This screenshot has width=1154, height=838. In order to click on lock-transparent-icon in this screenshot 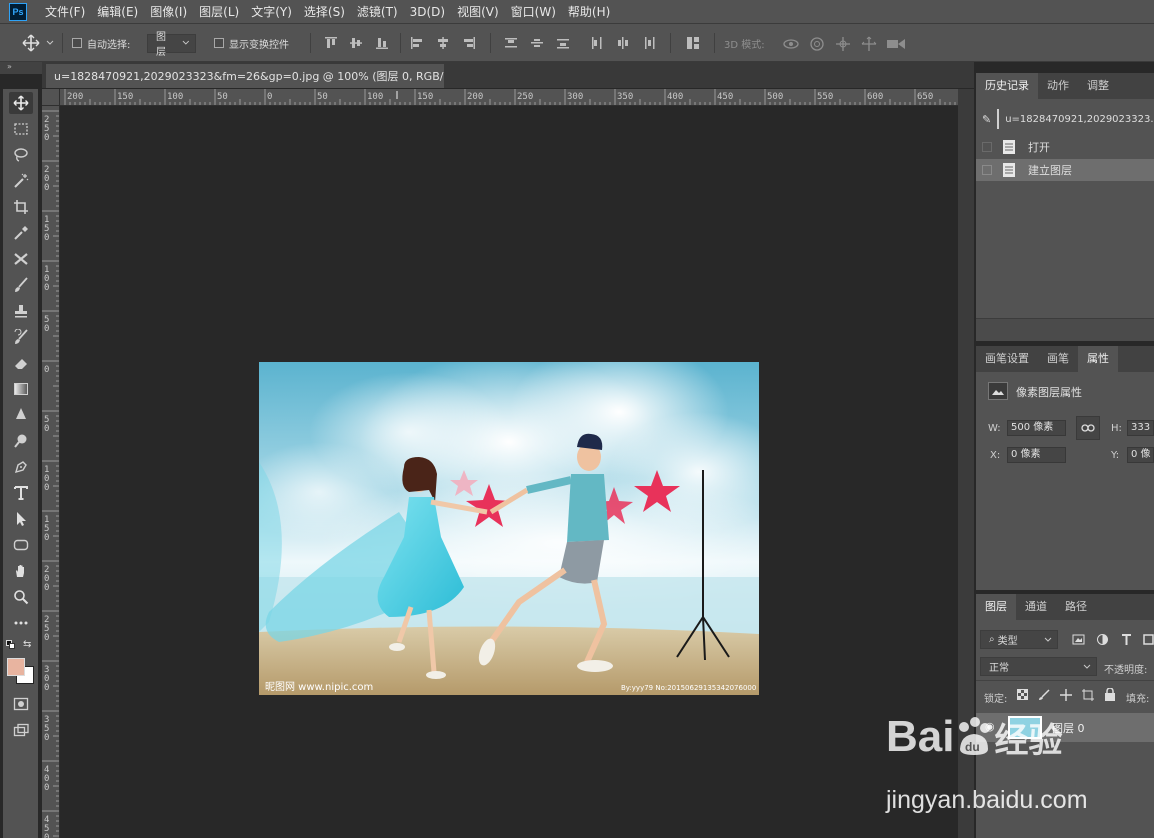, I will do `click(1022, 694)`.